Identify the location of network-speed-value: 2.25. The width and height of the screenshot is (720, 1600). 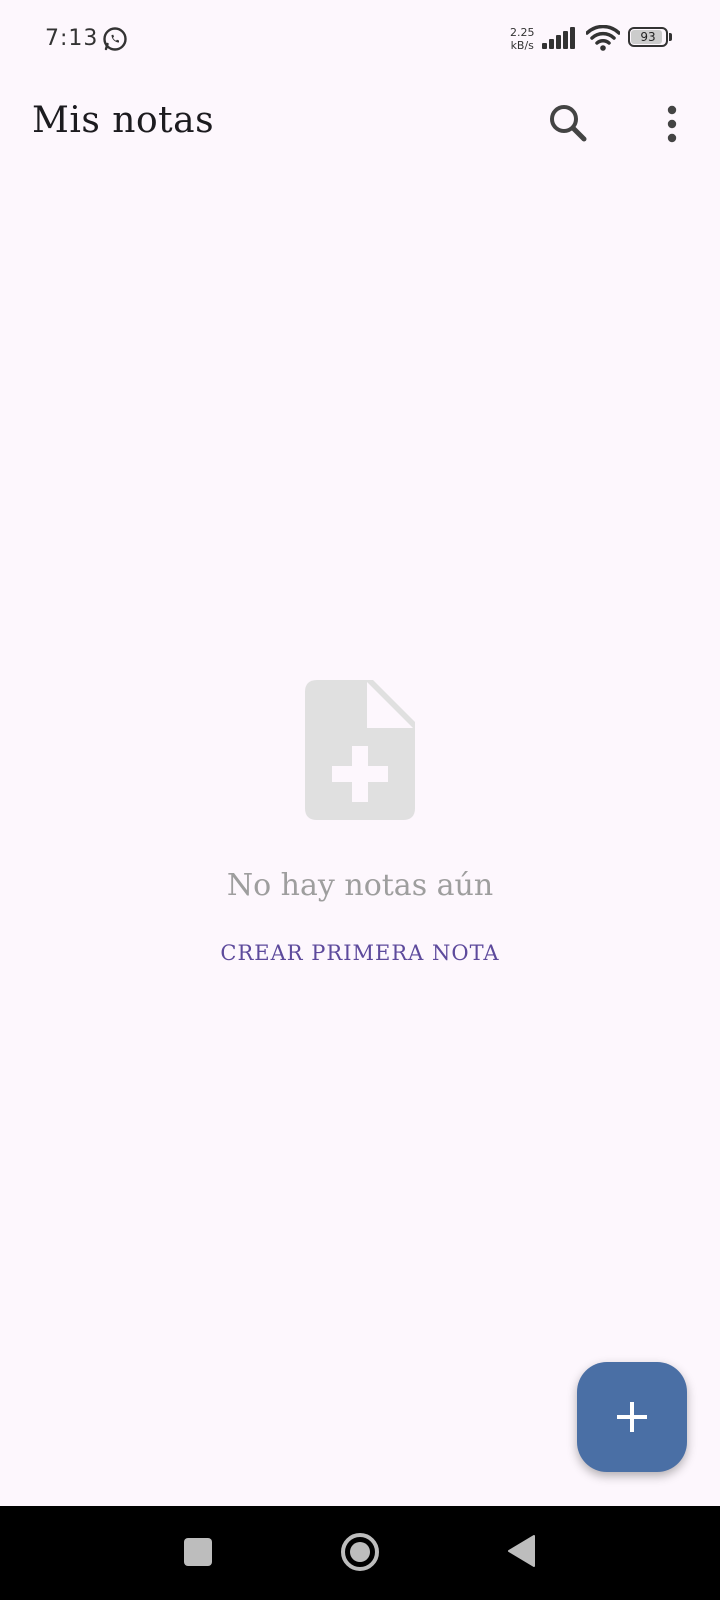
(522, 32).